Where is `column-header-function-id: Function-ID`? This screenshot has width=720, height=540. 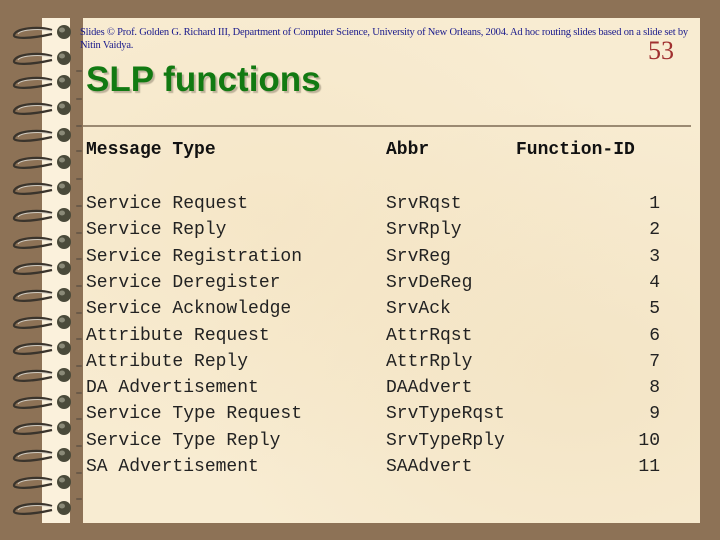
column-header-function-id: Function-ID is located at coordinates (575, 150).